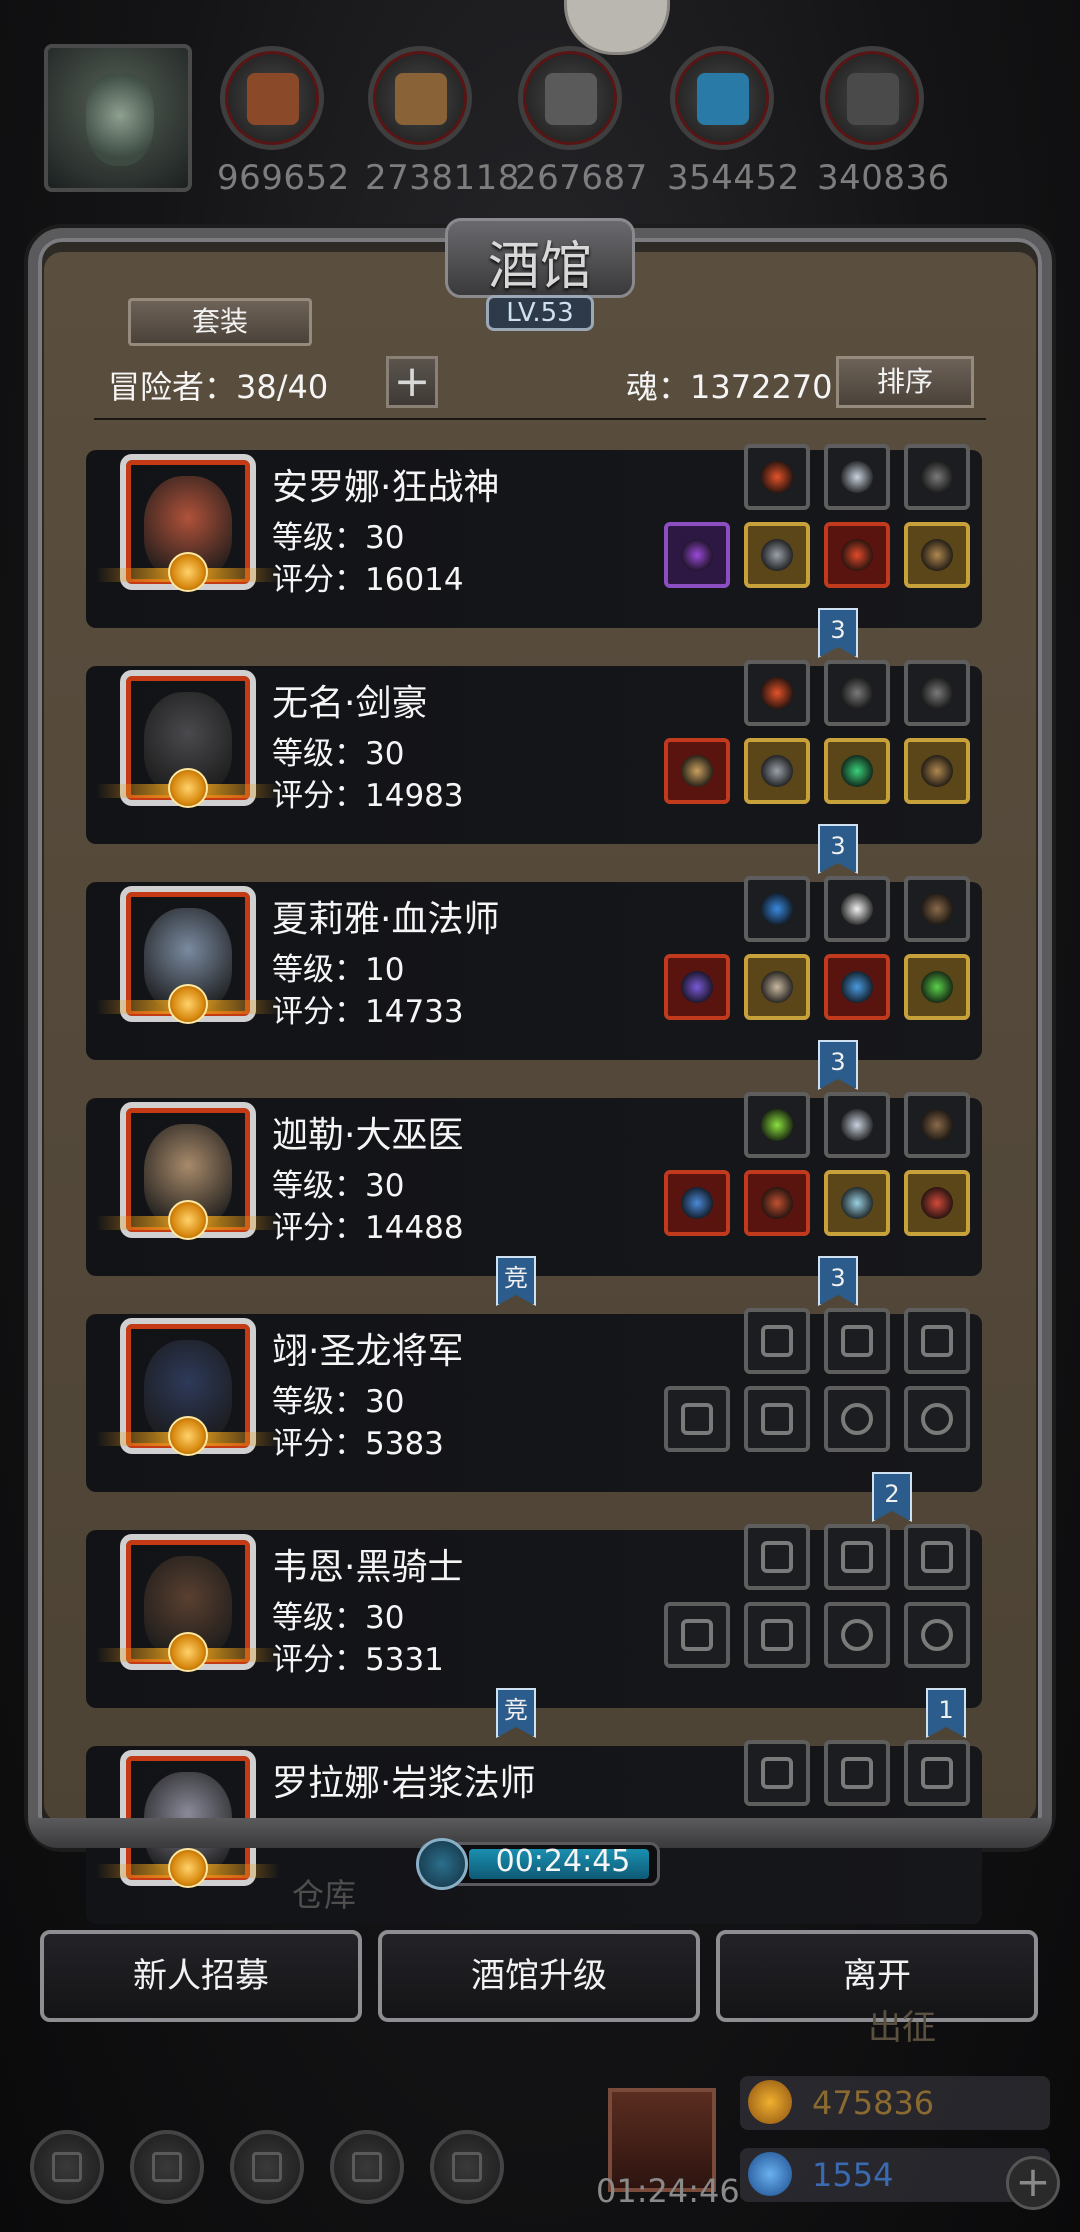  What do you see at coordinates (412, 382) in the screenshot?
I see `expand-capacity-button: +` at bounding box center [412, 382].